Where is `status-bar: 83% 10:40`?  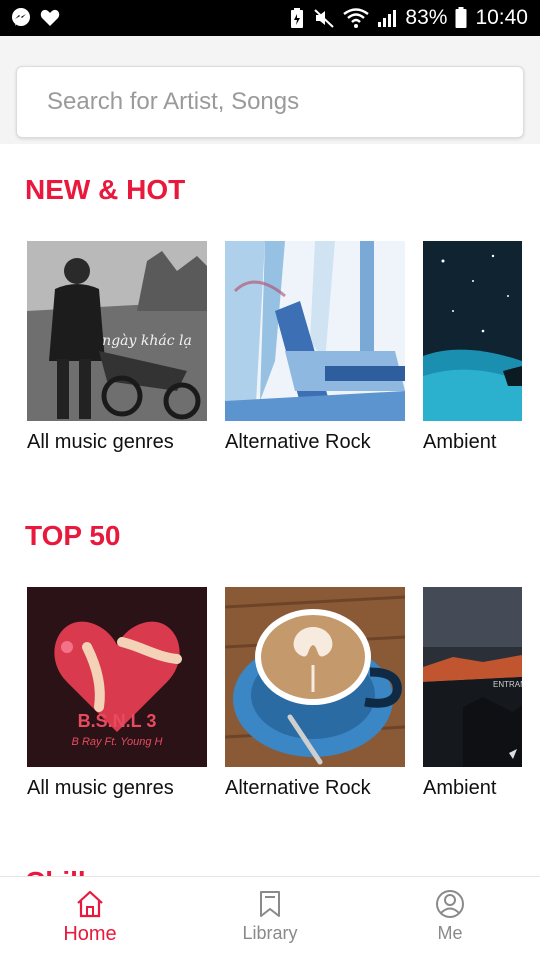
status-bar: 83% 10:40 is located at coordinates (270, 18).